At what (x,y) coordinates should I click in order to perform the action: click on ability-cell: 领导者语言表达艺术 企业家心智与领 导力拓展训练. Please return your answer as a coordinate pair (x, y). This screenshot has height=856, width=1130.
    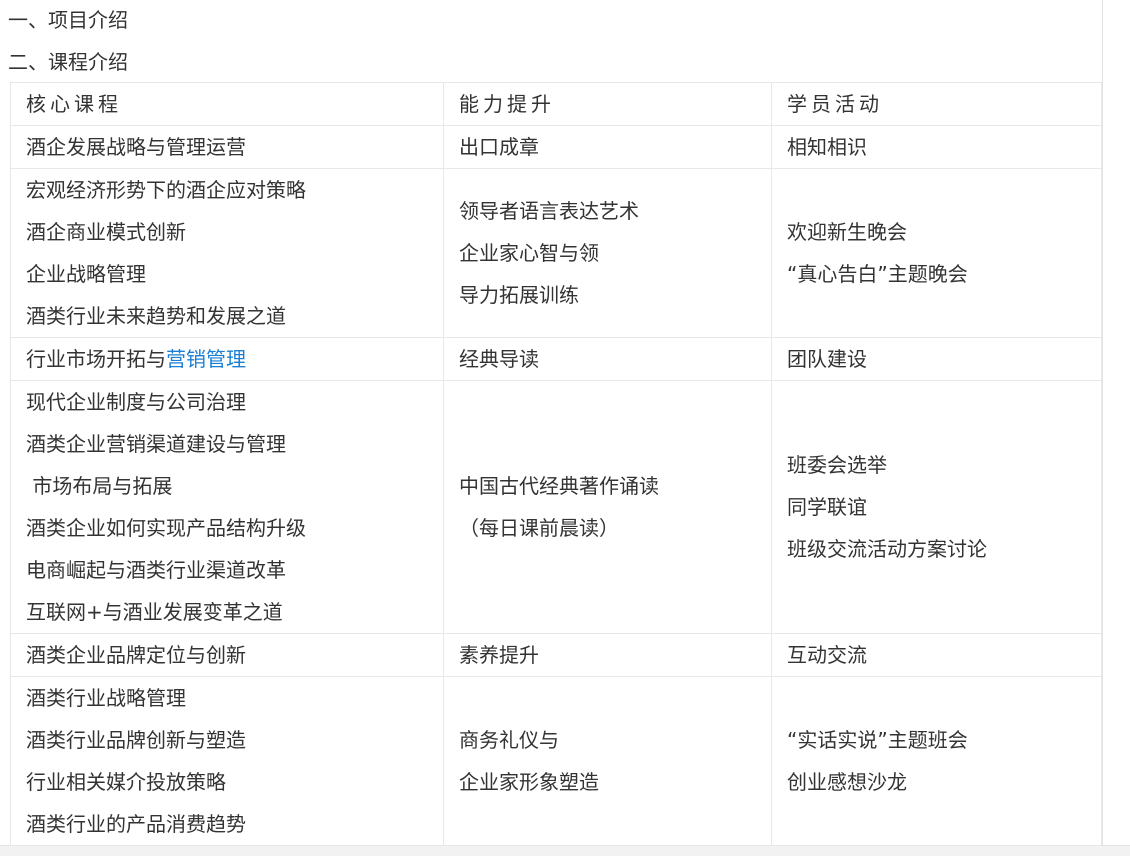
    Looking at the image, I should click on (607, 253).